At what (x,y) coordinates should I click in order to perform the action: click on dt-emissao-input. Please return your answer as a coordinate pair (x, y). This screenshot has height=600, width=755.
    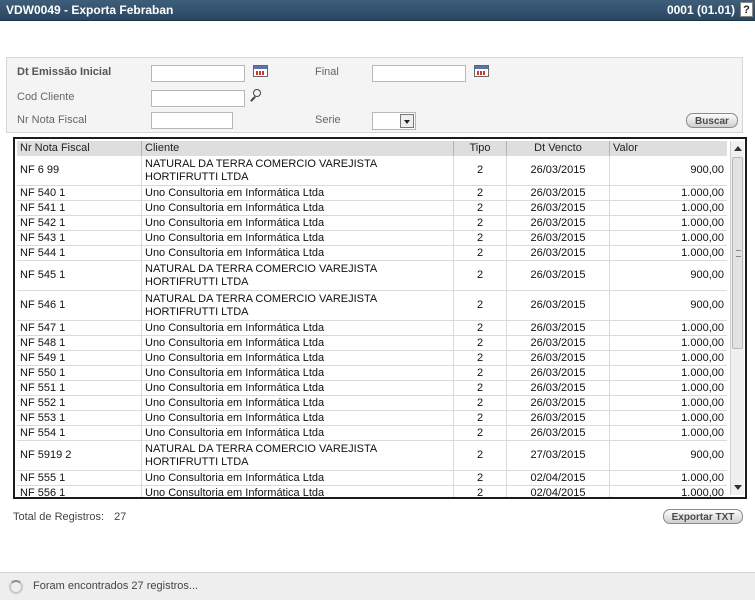
    Looking at the image, I should click on (198, 73).